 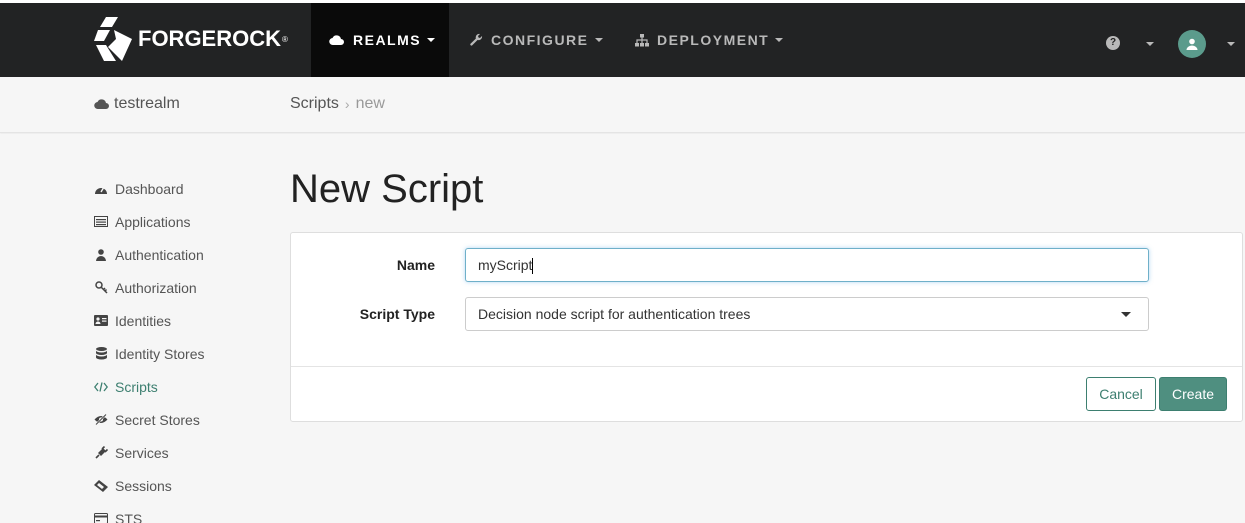 I want to click on help-menu-chevron-down-icon, so click(x=1150, y=44).